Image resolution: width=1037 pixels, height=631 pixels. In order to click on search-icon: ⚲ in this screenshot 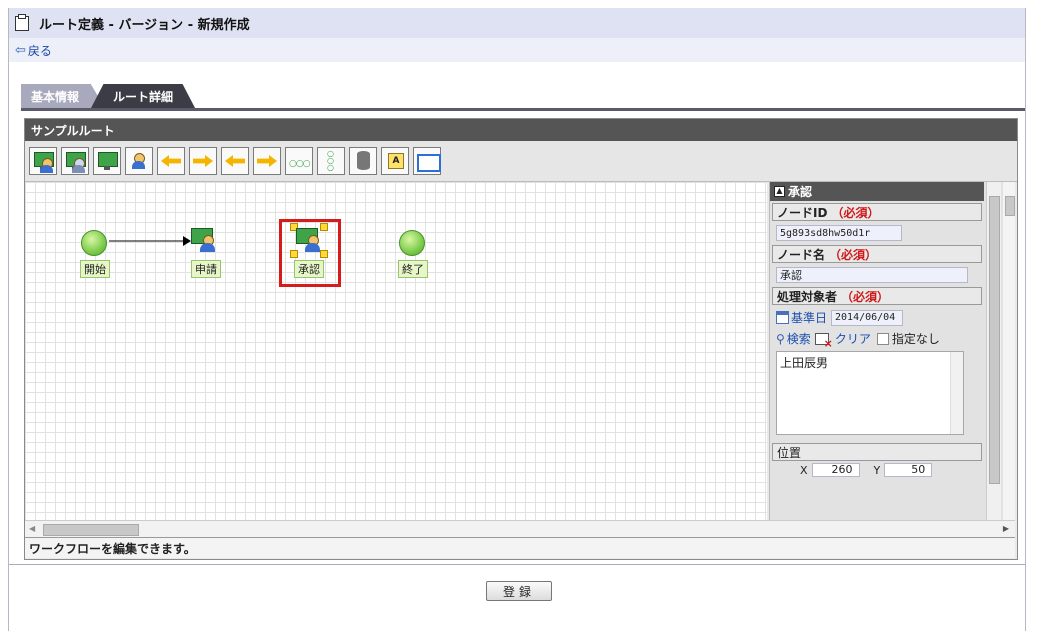, I will do `click(780, 339)`.